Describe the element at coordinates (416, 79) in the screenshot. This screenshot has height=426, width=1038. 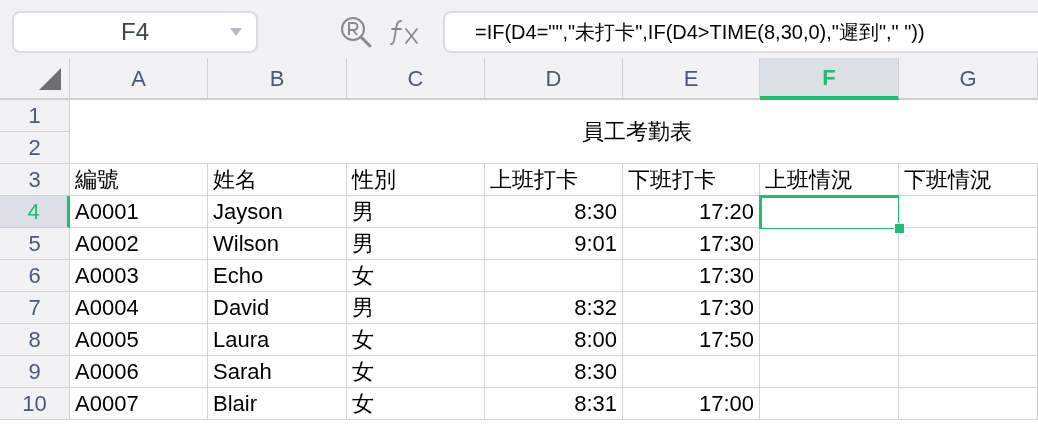
I see `column-header: C` at that location.